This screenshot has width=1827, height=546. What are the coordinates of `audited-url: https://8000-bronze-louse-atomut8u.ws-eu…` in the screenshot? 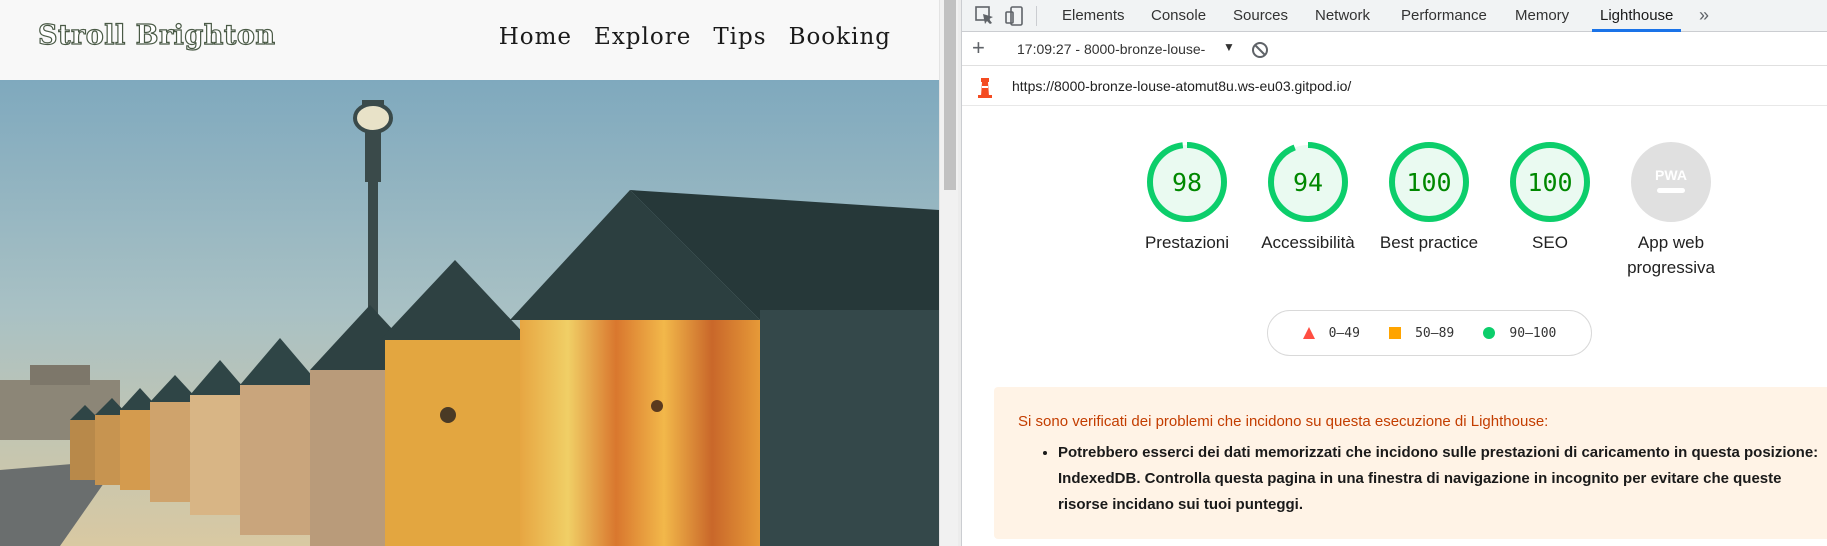 It's located at (1181, 86).